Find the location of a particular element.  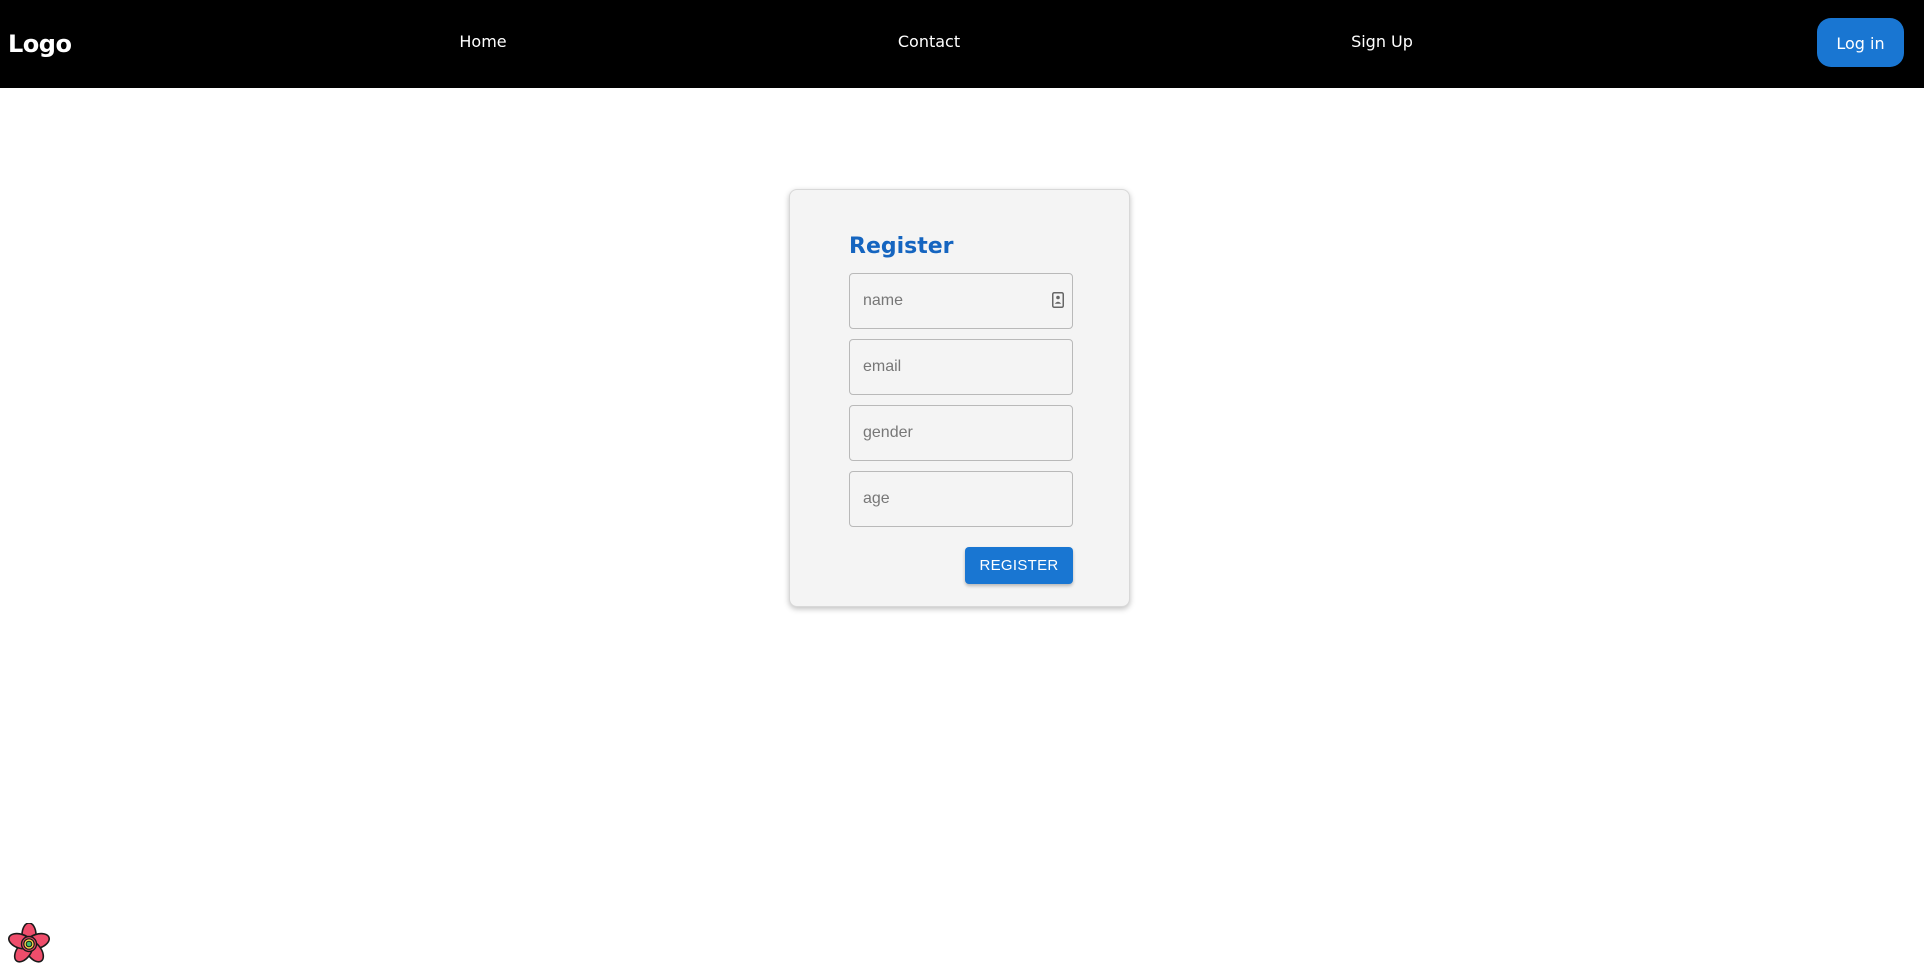

nav-link-home: Home is located at coordinates (482, 42).